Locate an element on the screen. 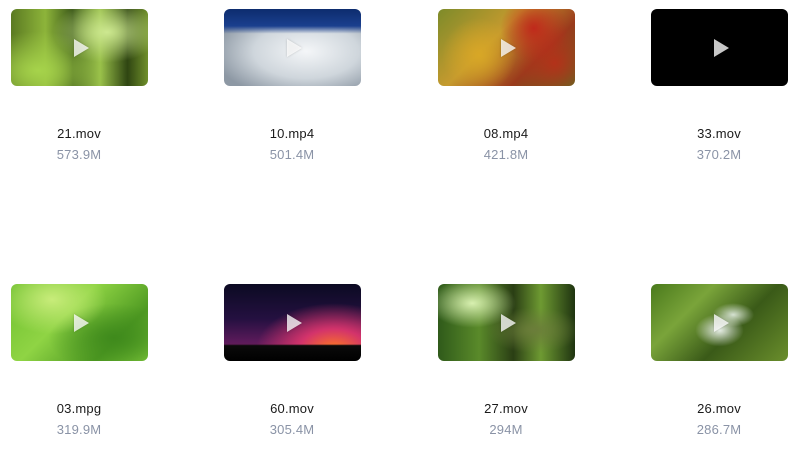 The image size is (800, 450). video-filename: 27.mov is located at coordinates (506, 408).